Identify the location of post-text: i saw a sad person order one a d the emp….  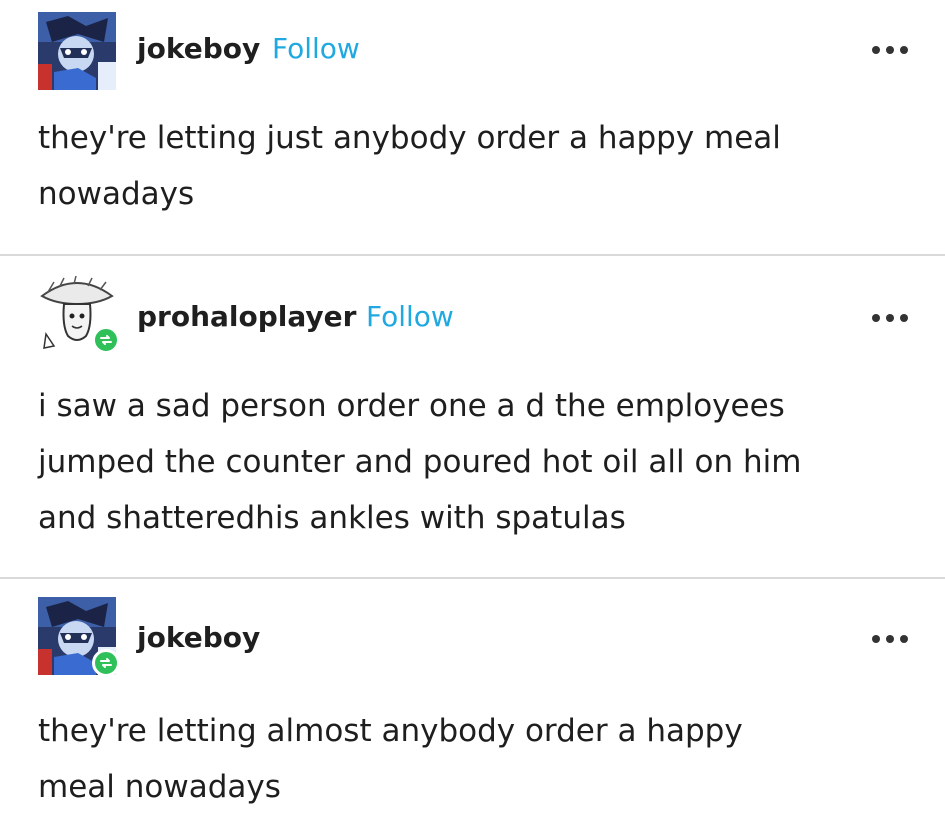
(420, 462).